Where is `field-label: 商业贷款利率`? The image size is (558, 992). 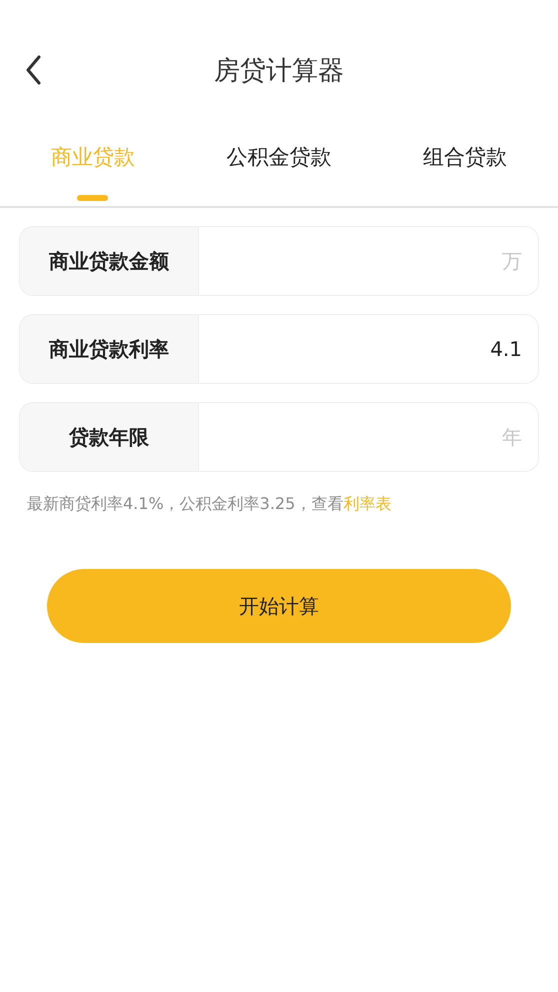
field-label: 商业贷款利率 is located at coordinates (109, 349).